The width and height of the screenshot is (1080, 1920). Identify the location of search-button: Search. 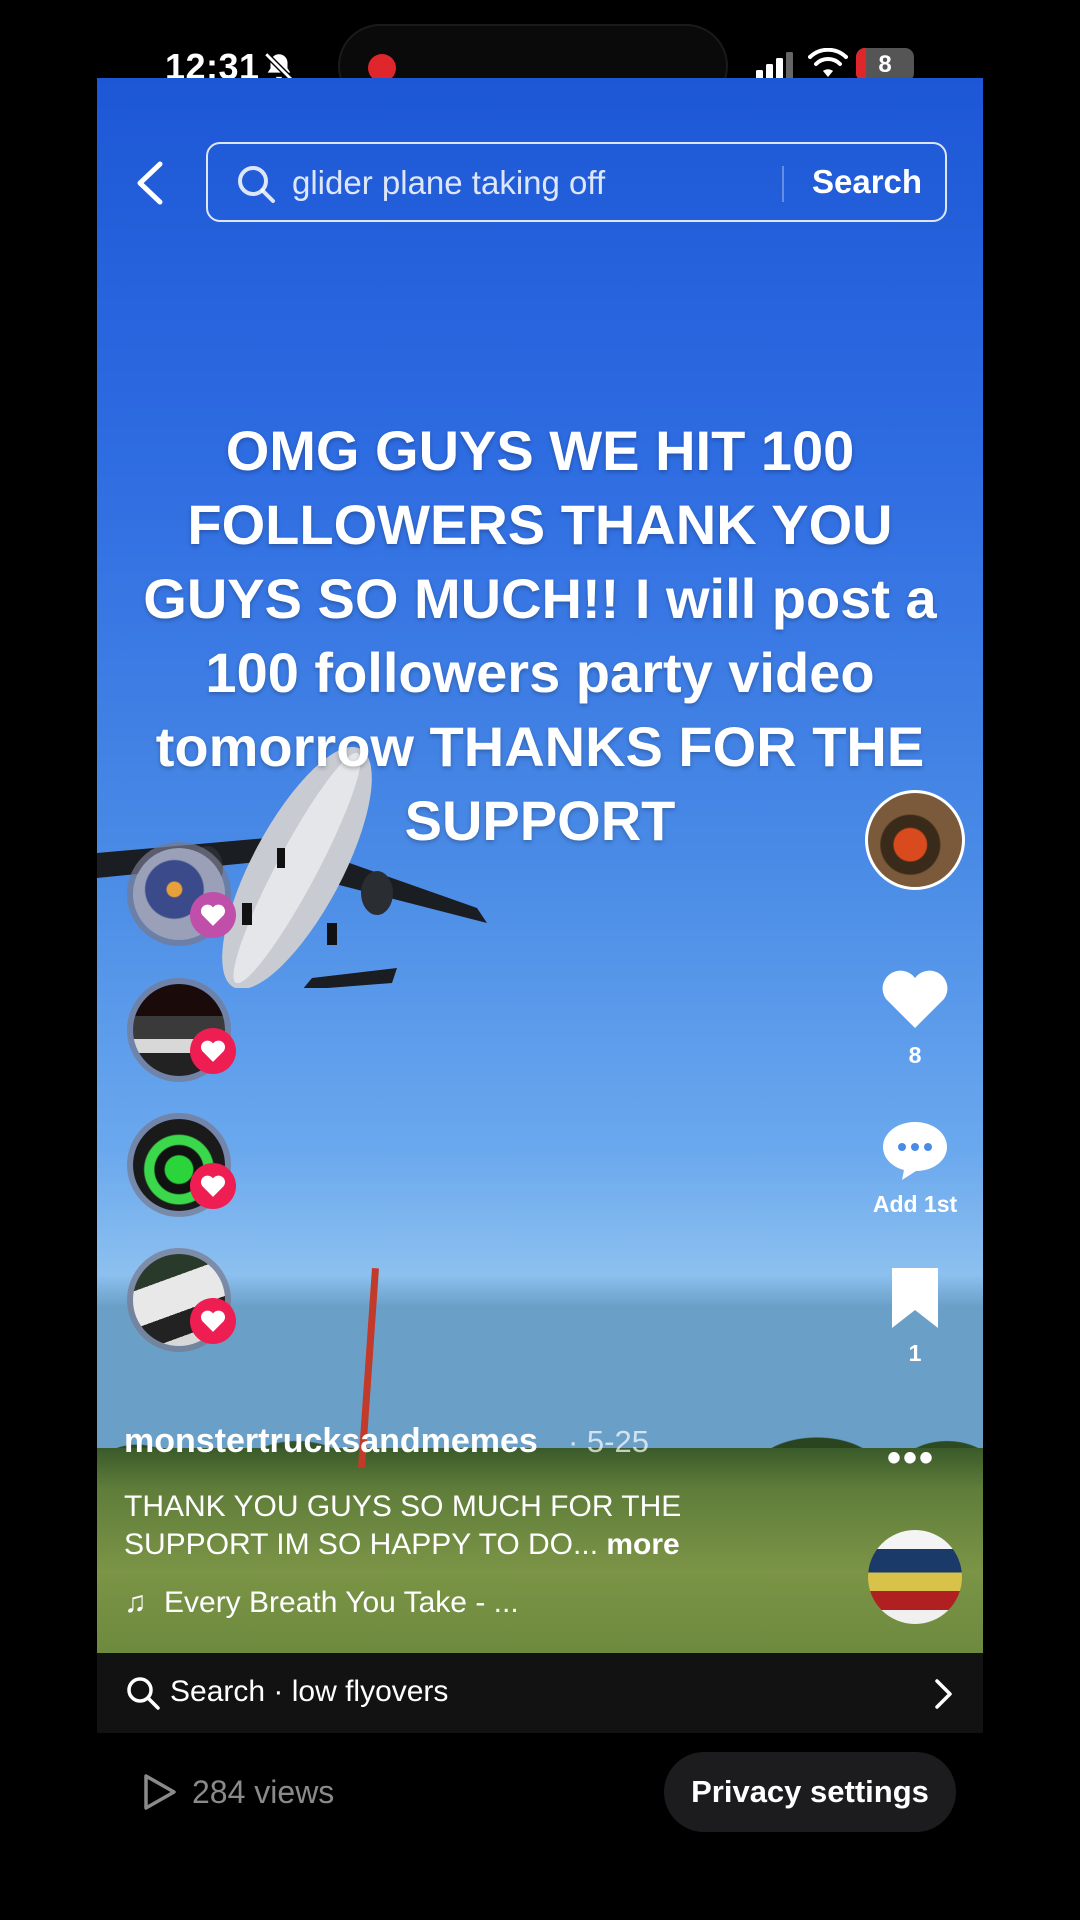
(867, 182).